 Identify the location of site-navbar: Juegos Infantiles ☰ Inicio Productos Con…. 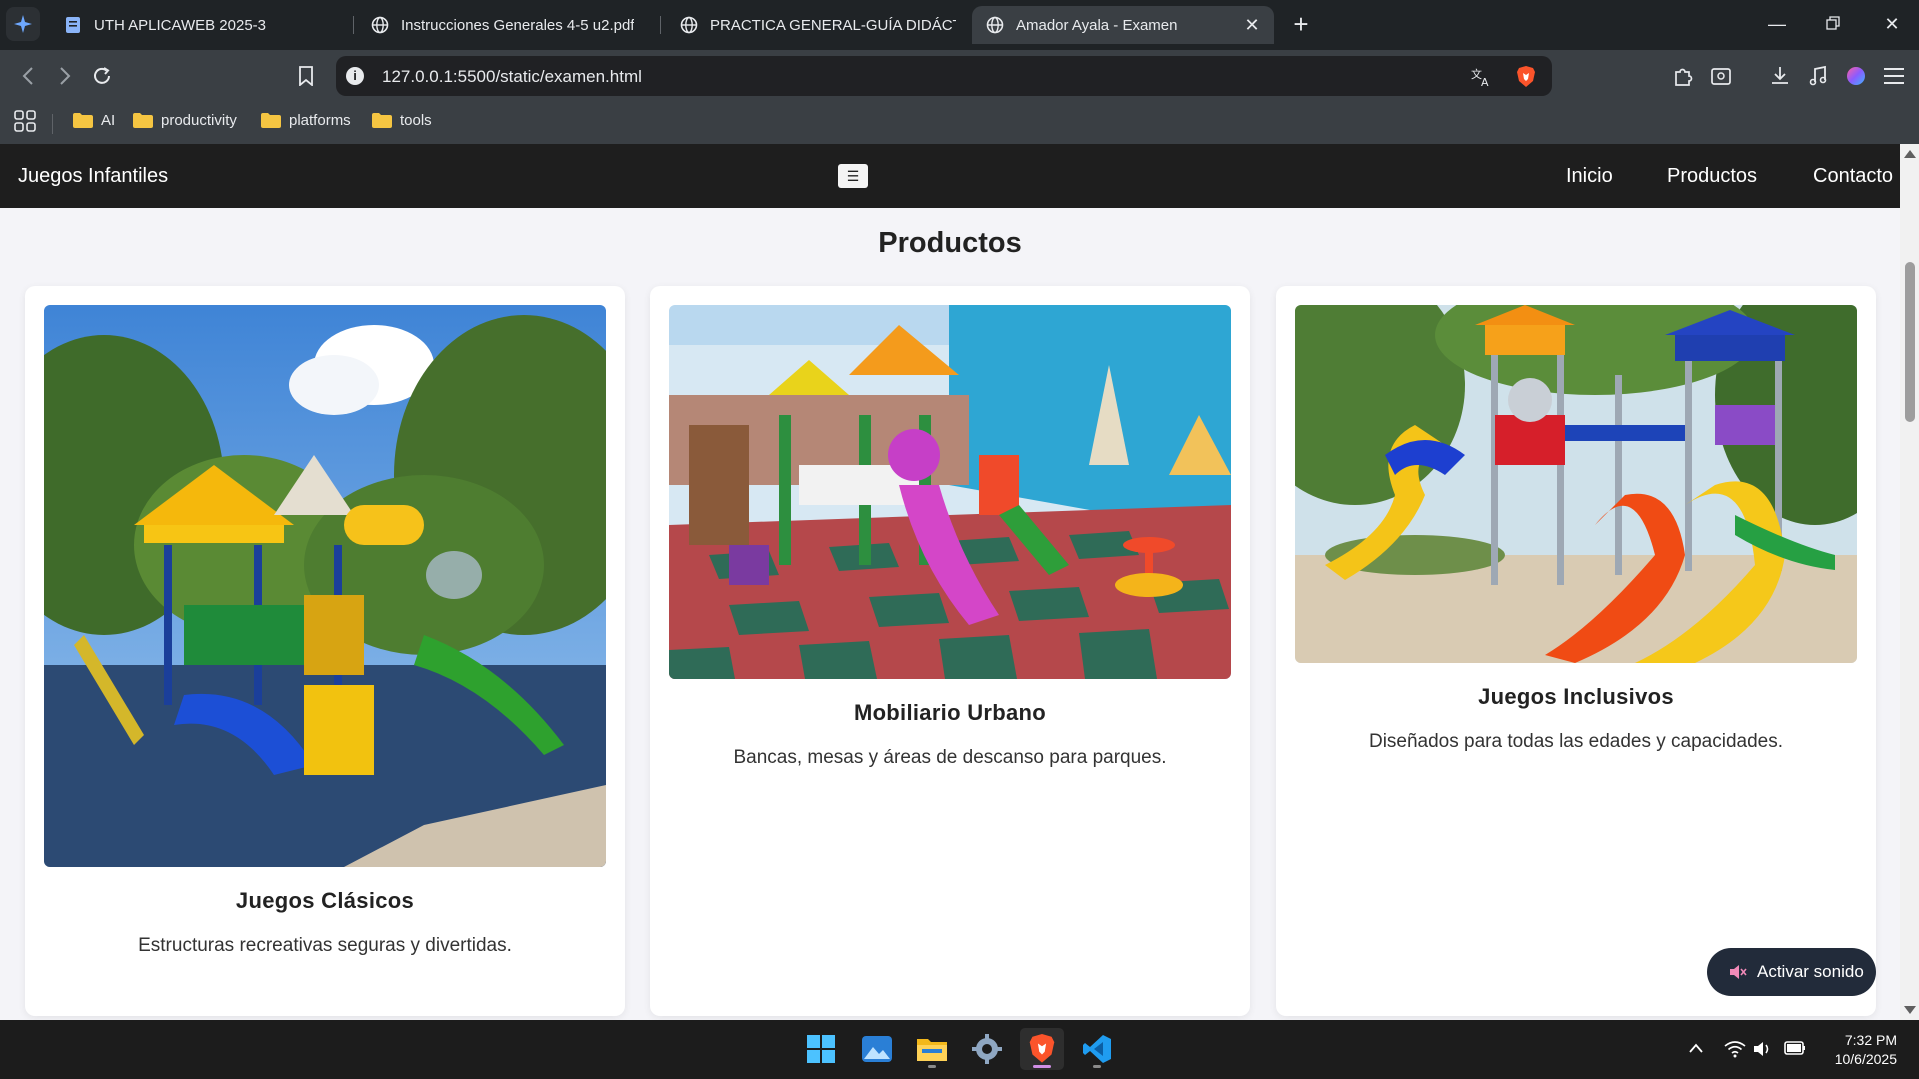
(950, 176).